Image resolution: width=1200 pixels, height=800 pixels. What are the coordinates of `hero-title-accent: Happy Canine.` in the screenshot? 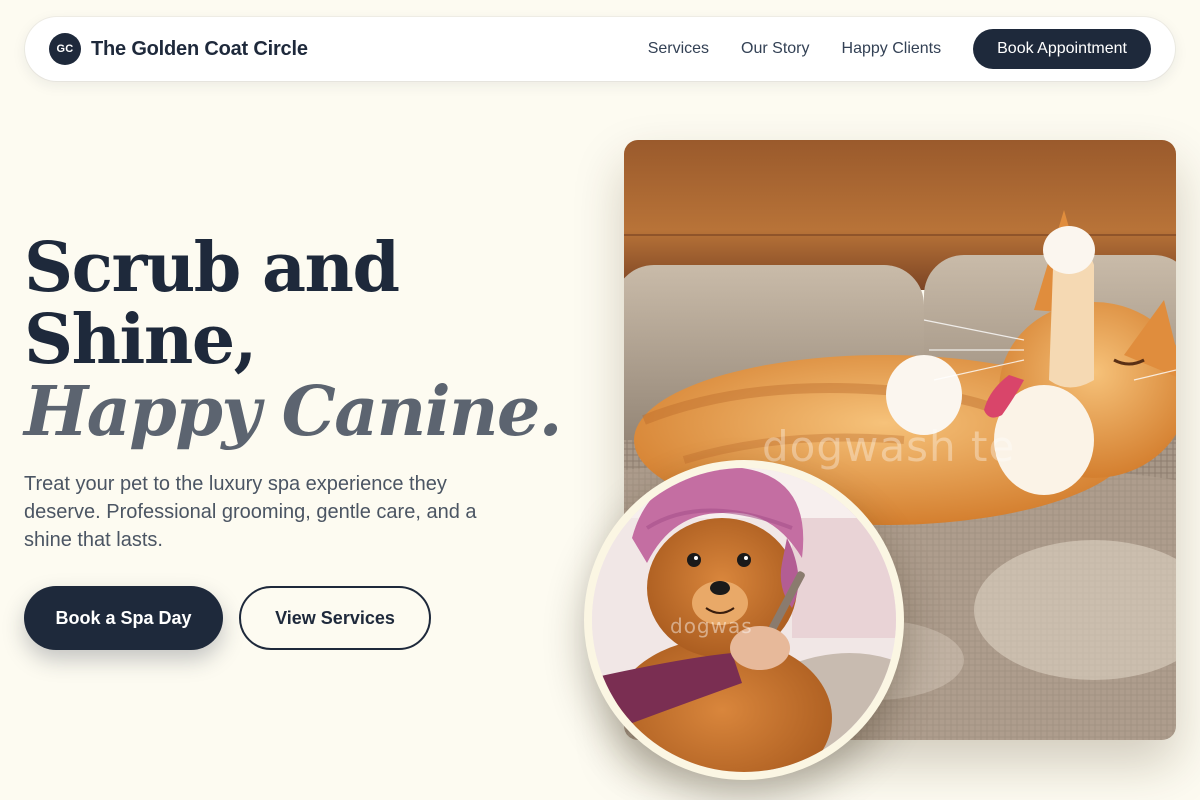 It's located at (293, 412).